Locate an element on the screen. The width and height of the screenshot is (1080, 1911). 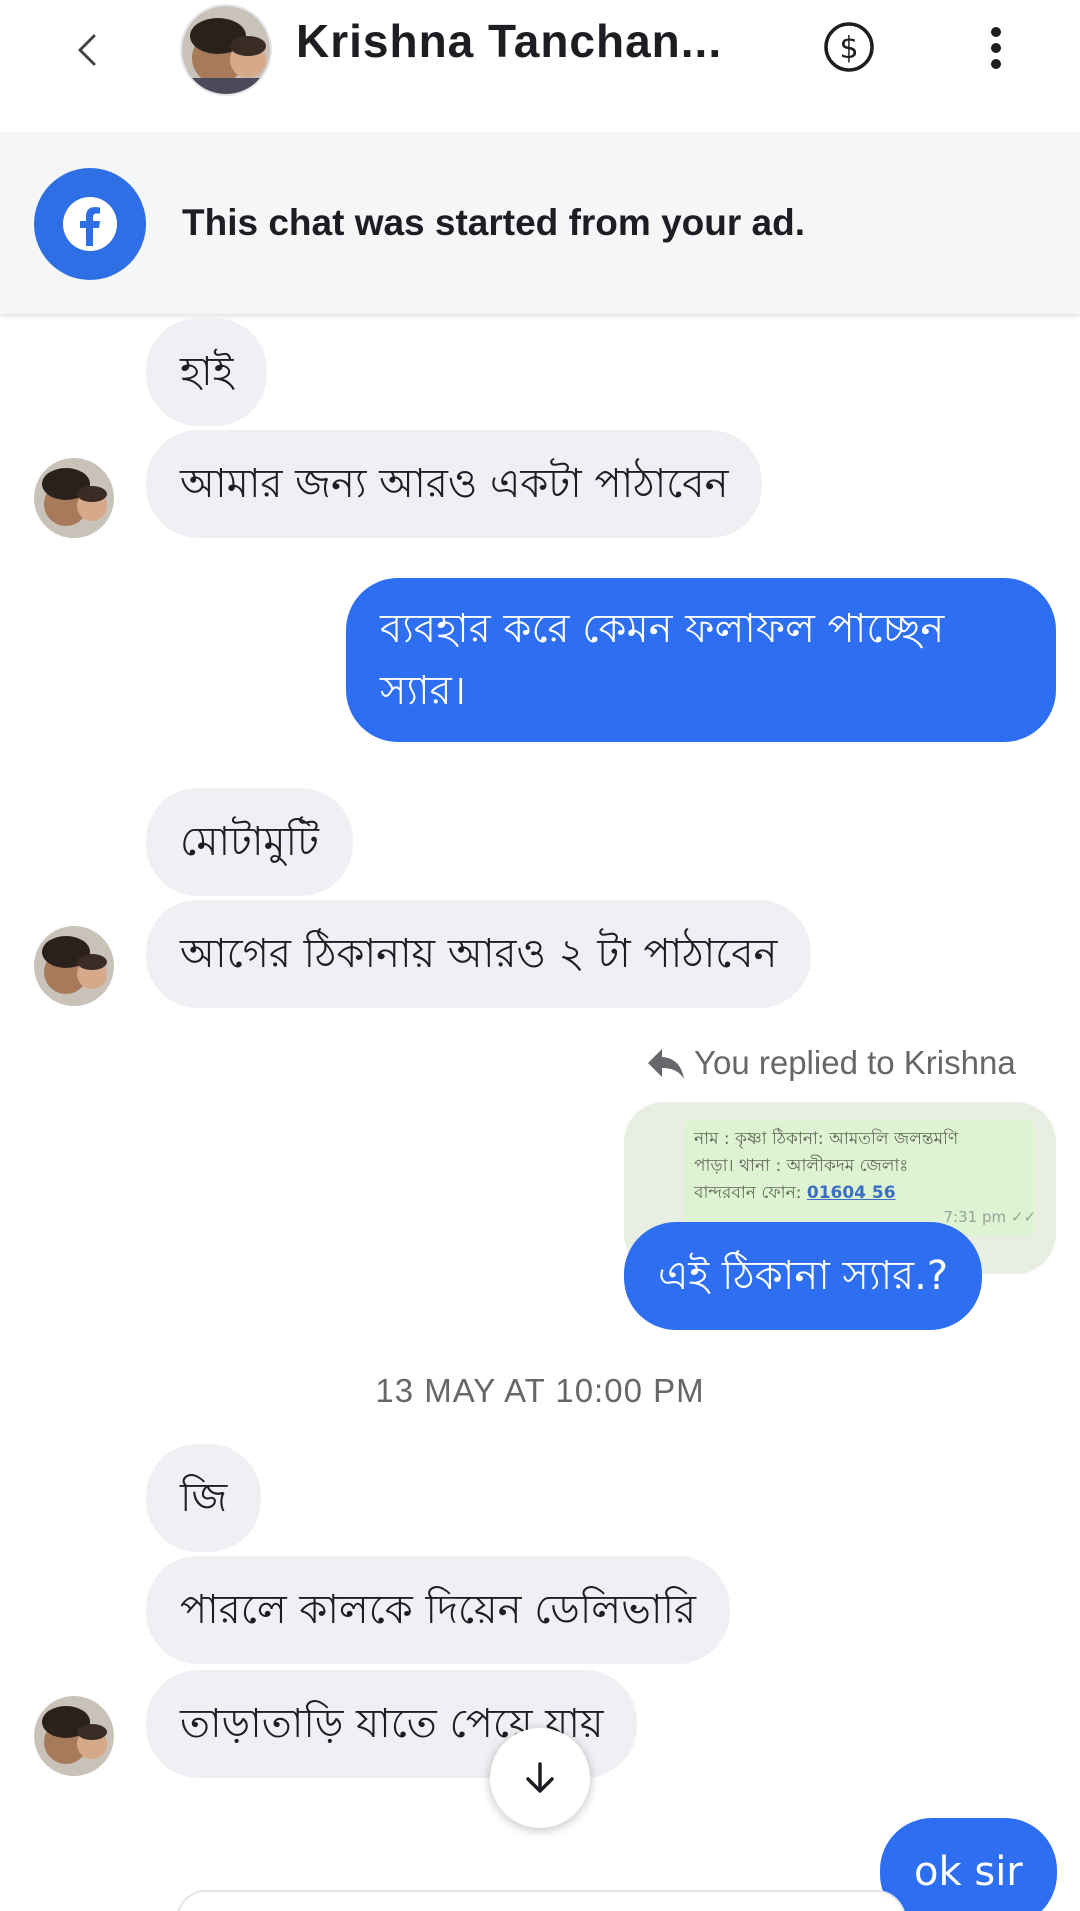
facebook-icon is located at coordinates (90, 224).